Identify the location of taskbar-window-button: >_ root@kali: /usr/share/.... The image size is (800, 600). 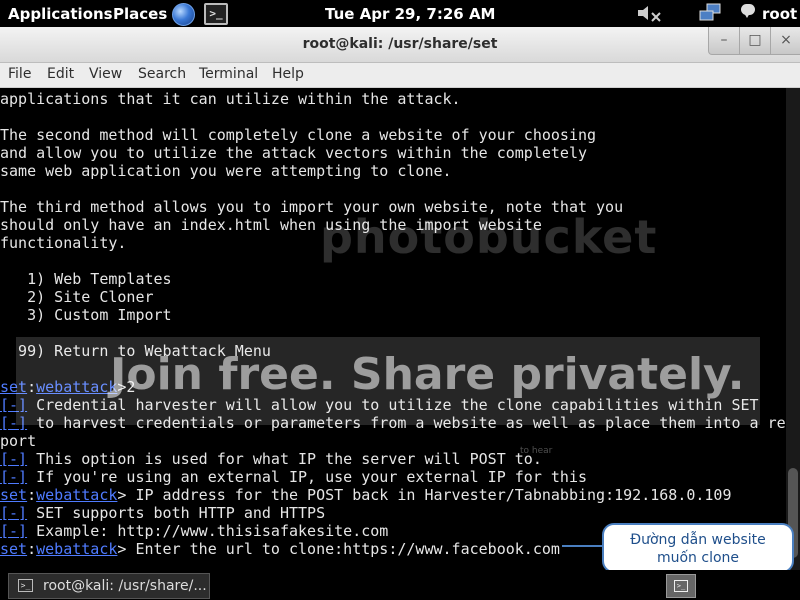
(109, 586).